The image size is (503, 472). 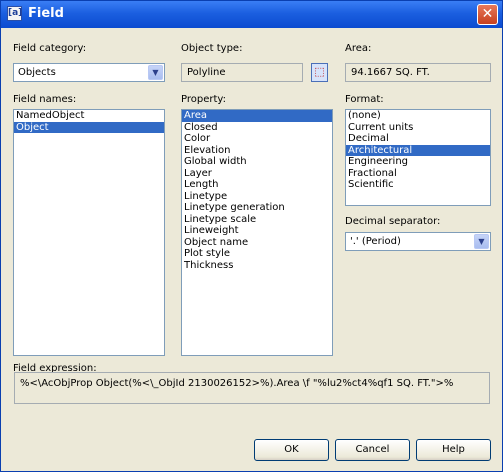 I want to click on list-item: Fractional, so click(x=418, y=174).